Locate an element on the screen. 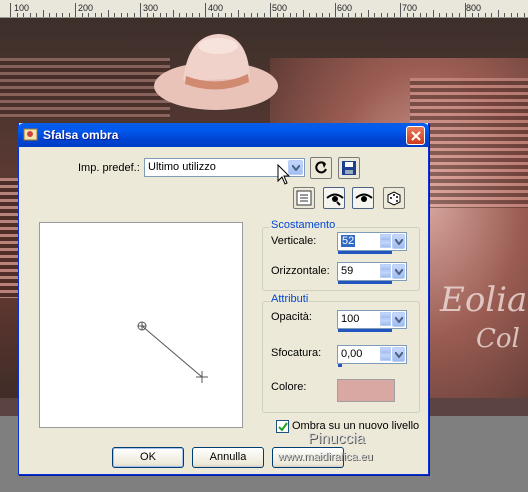 This screenshot has height=492, width=528. horizontal-offset-field: 59 is located at coordinates (372, 273).